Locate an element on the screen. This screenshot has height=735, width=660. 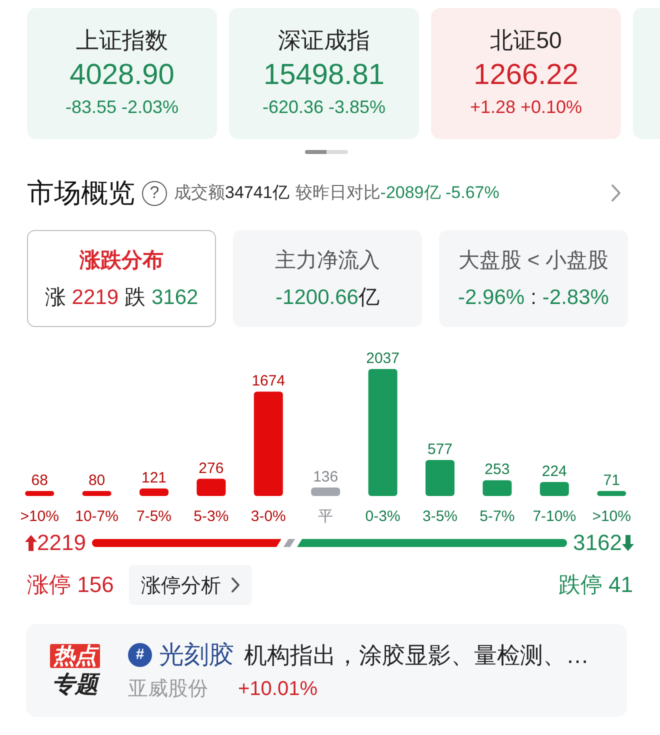
bar-value-label: 2037 is located at coordinates (383, 358).